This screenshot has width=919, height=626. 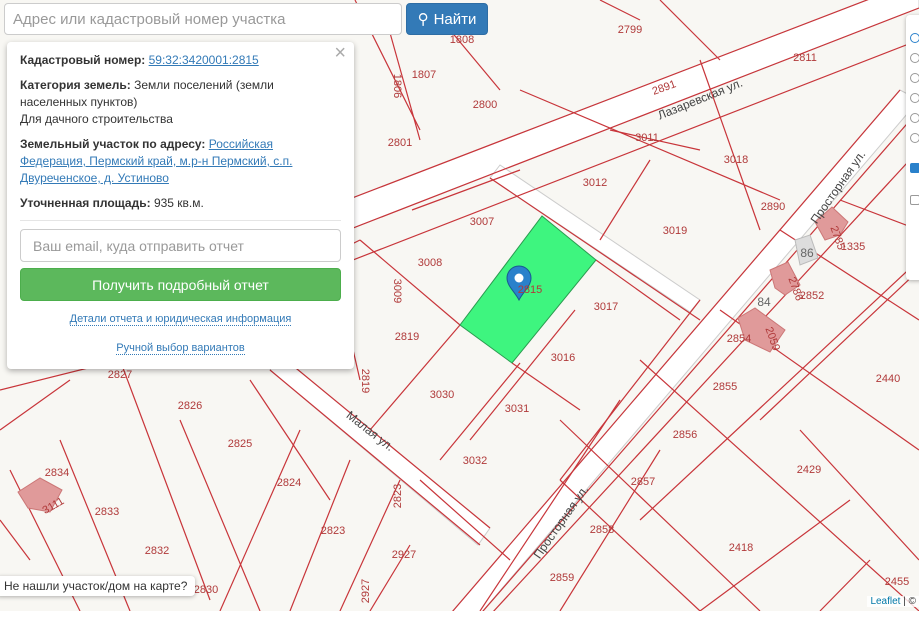 What do you see at coordinates (180, 348) in the screenshot?
I see `manual-selection-link: Ручной выбор вариантов` at bounding box center [180, 348].